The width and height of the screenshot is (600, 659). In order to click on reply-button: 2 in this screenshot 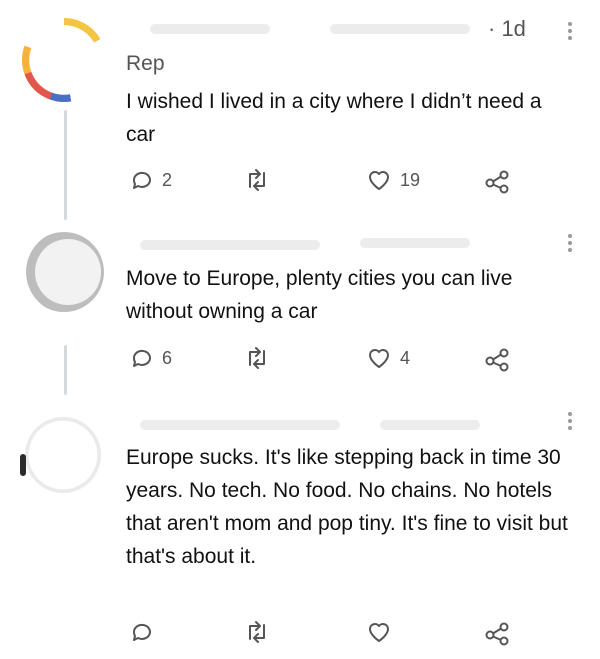, I will do `click(151, 180)`.